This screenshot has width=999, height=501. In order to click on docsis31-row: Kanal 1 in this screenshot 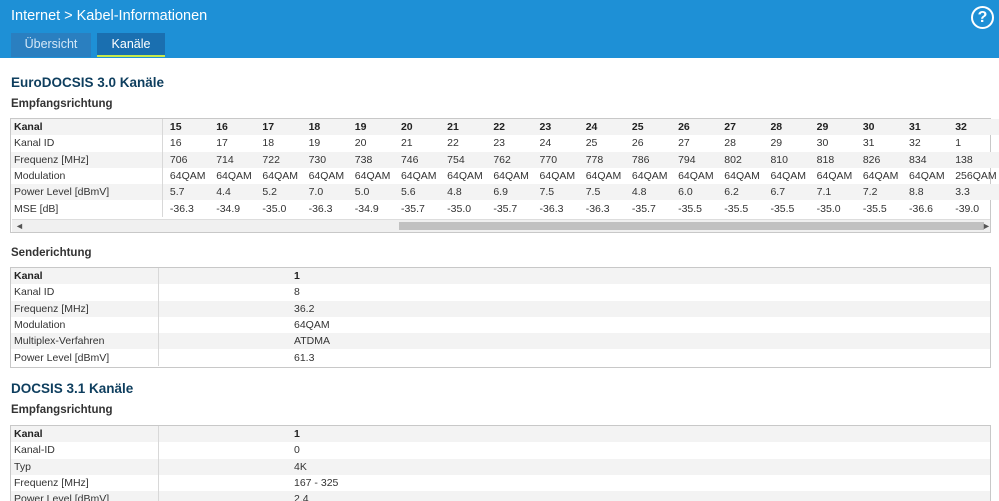, I will do `click(500, 434)`.